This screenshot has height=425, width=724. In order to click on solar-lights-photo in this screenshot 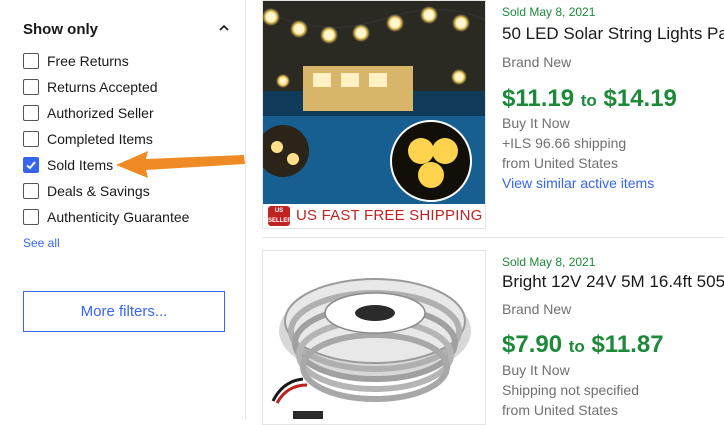, I will do `click(374, 103)`.